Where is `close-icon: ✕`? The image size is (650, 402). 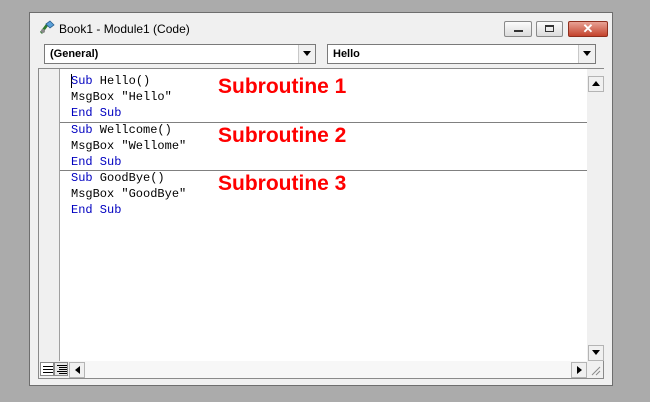
close-icon: ✕ is located at coordinates (588, 28).